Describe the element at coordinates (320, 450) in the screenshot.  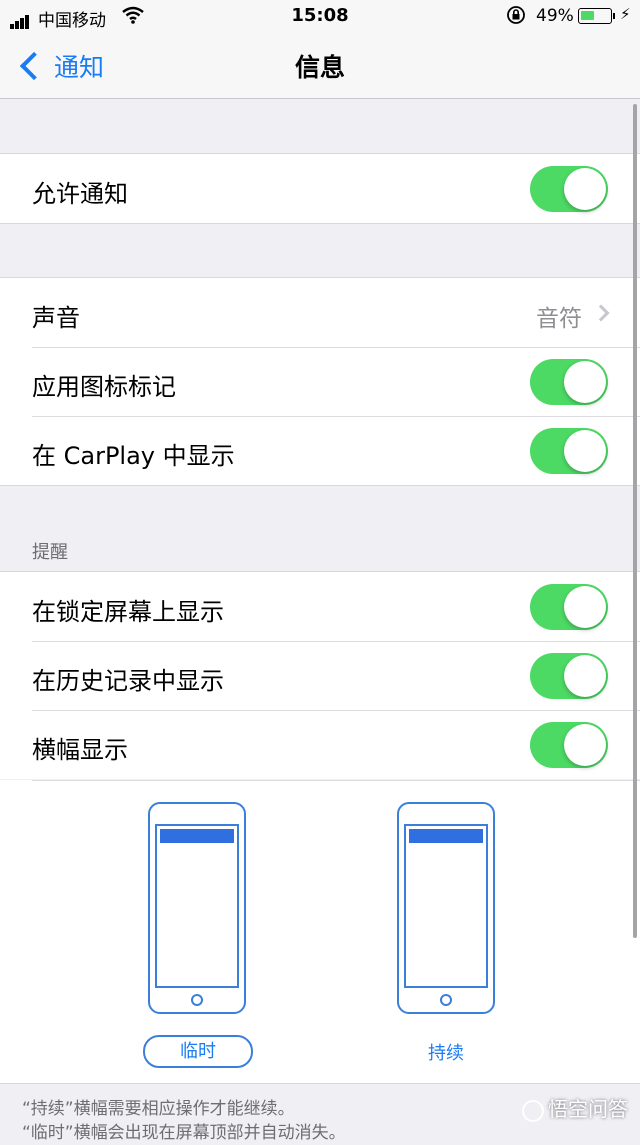
I see `carplay-row: 在 CarPlay 中显示` at that location.